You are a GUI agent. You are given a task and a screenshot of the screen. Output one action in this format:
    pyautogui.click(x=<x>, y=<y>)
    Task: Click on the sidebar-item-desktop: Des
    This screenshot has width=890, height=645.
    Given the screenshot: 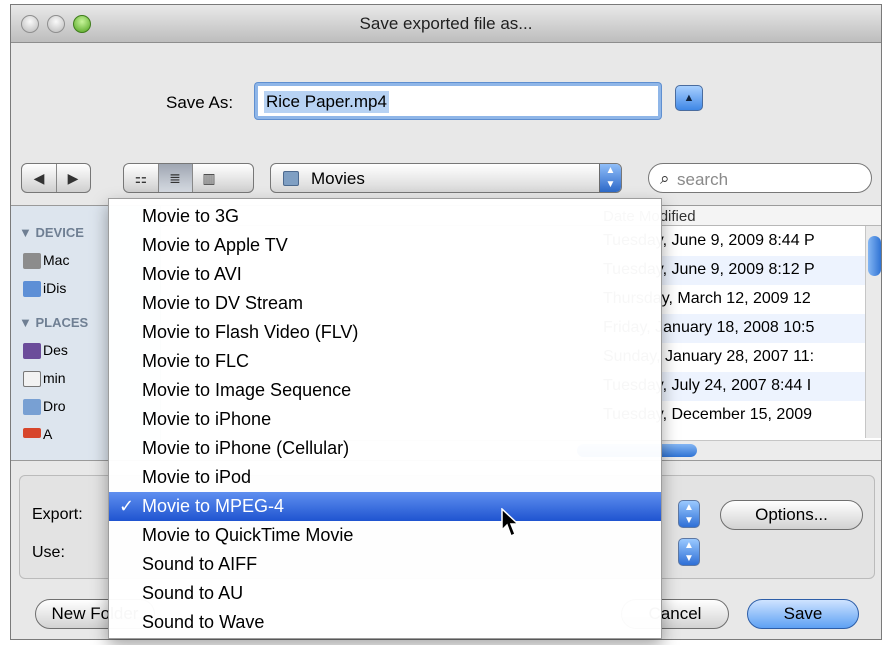 What is the action you would take?
    pyautogui.click(x=55, y=350)
    